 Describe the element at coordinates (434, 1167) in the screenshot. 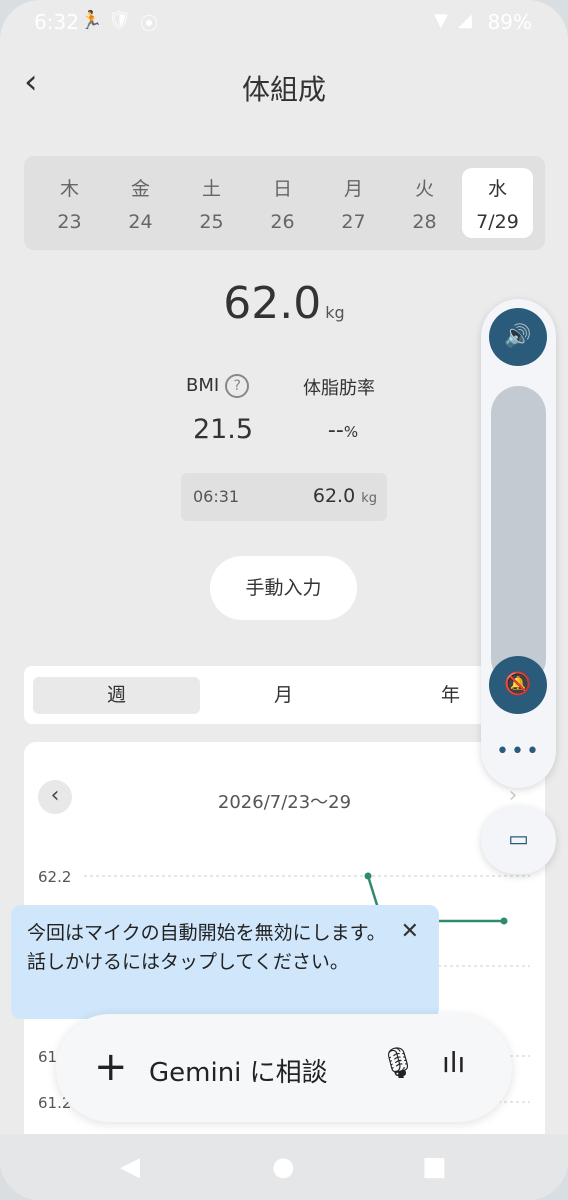

I see `recents-nav-icon: ■` at that location.